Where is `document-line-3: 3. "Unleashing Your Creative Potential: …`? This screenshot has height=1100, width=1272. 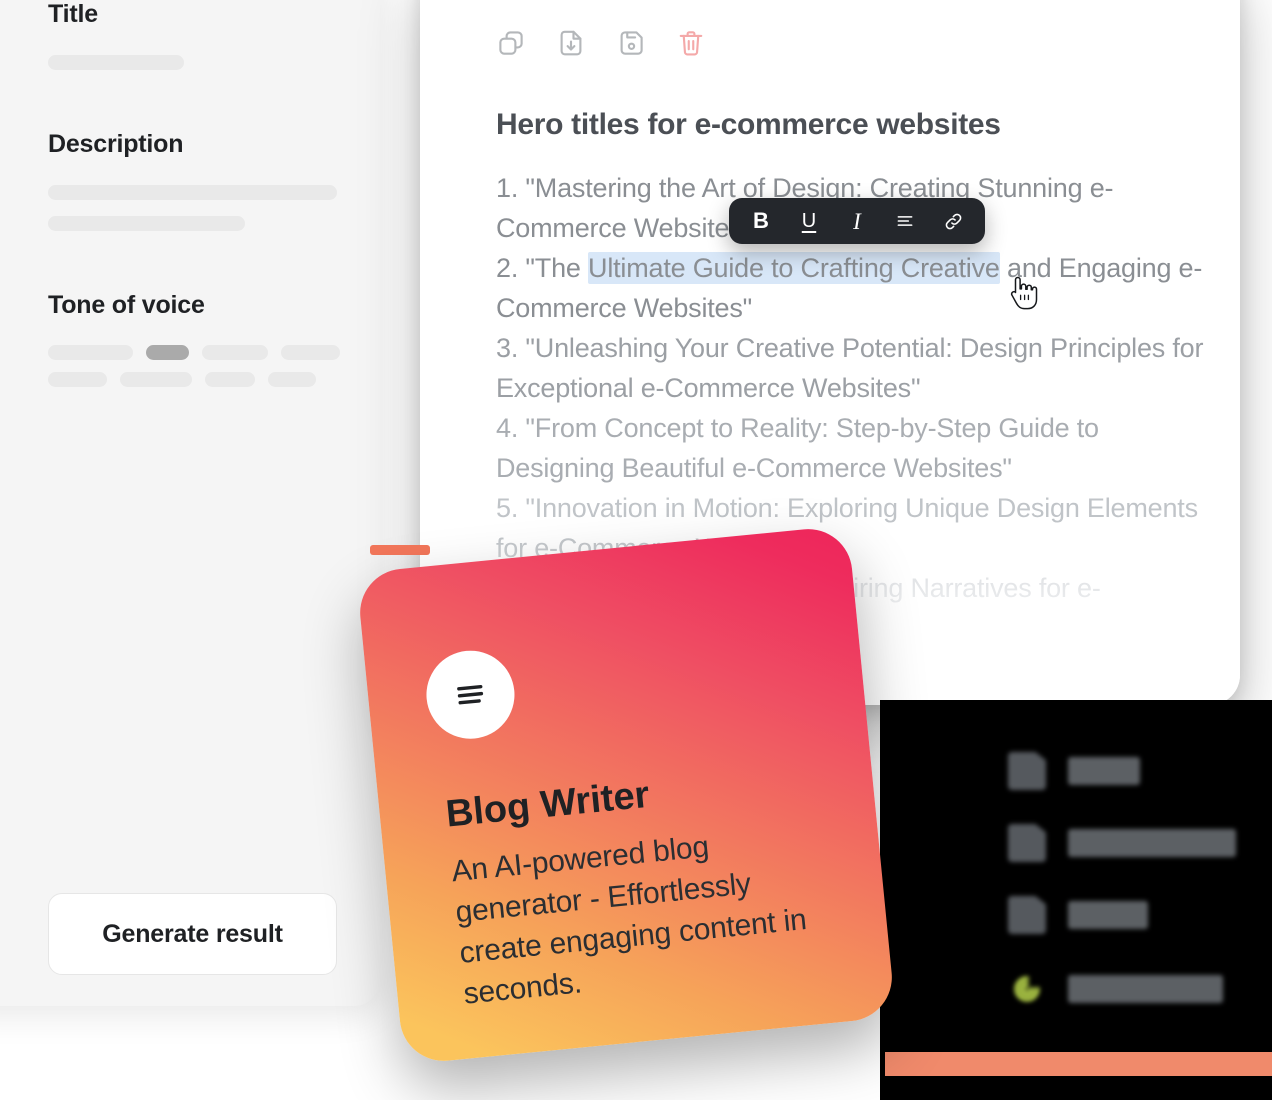 document-line-3: 3. "Unleashing Your Creative Potential: … is located at coordinates (851, 368).